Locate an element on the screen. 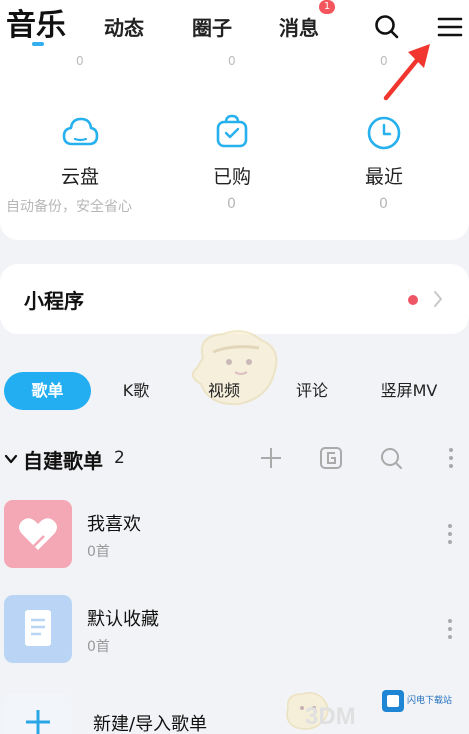 This screenshot has width=469, height=734. message-badge: 1 is located at coordinates (327, 7).